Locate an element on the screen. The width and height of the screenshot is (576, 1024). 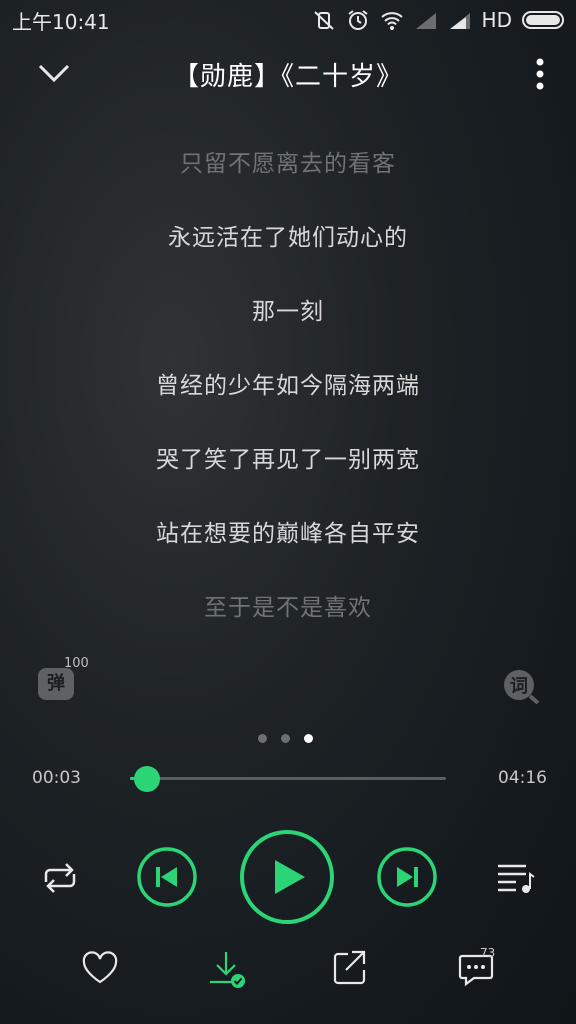
playback-controls is located at coordinates (288, 878).